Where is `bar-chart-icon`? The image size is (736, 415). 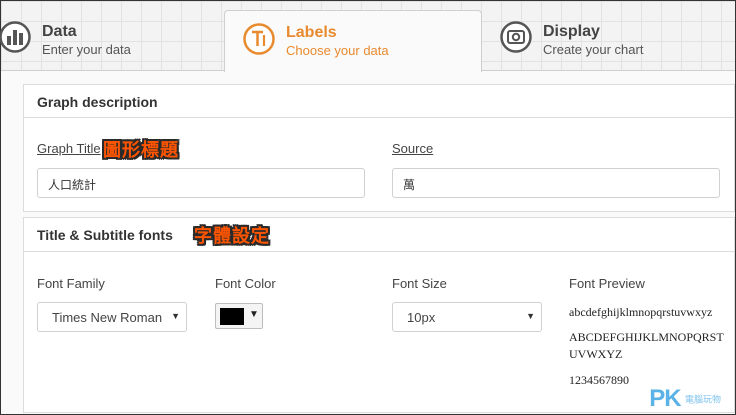 bar-chart-icon is located at coordinates (15, 37).